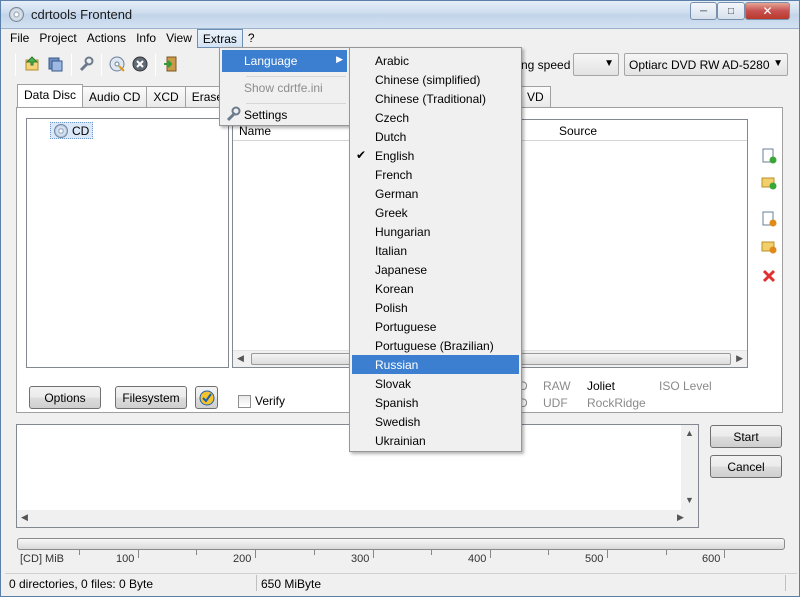 The width and height of the screenshot is (800, 597). I want to click on toolbar-separator, so click(101, 65).